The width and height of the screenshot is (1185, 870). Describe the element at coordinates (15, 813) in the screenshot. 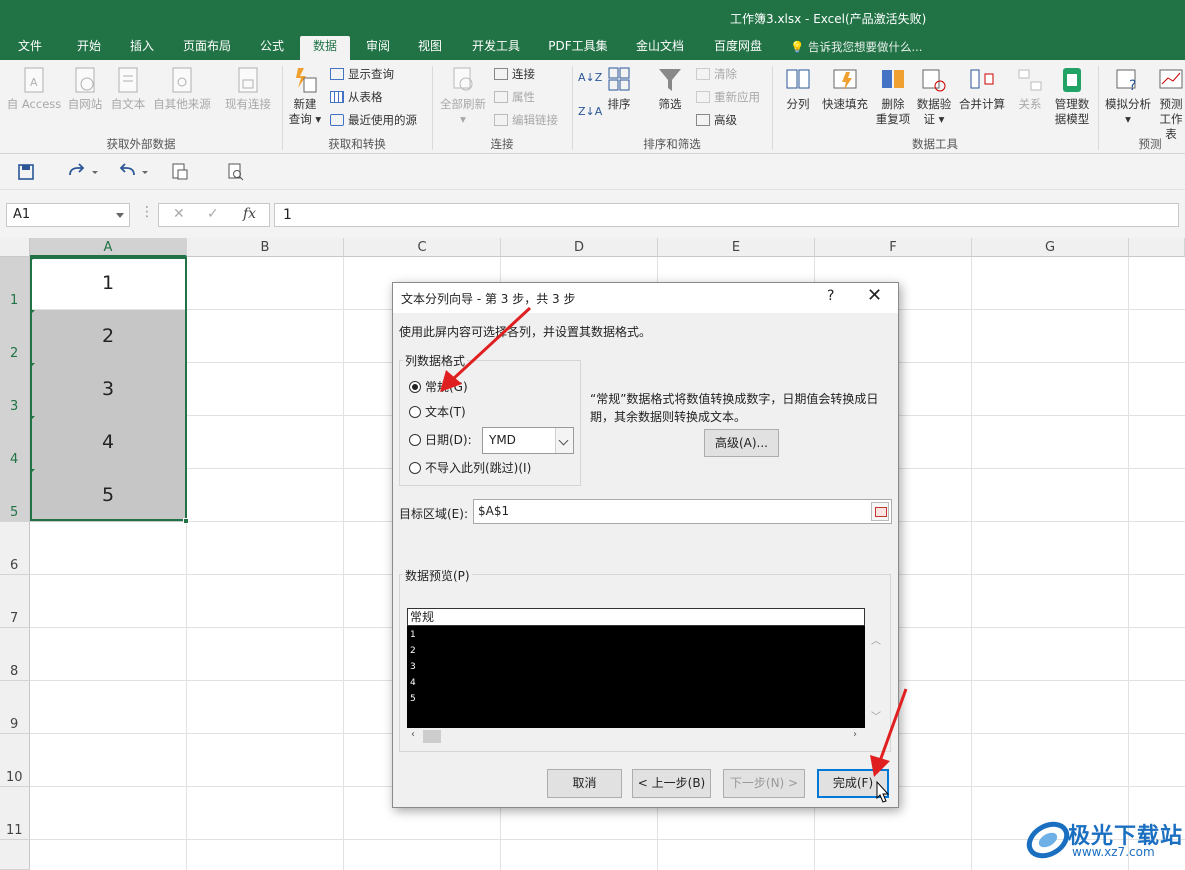

I see `row-header-11: 11` at that location.